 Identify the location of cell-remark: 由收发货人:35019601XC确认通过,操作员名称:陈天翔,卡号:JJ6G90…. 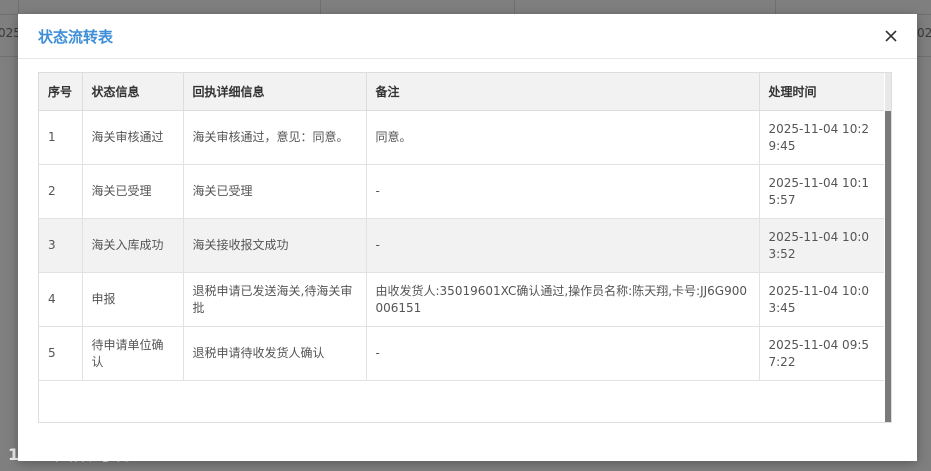
(563, 299).